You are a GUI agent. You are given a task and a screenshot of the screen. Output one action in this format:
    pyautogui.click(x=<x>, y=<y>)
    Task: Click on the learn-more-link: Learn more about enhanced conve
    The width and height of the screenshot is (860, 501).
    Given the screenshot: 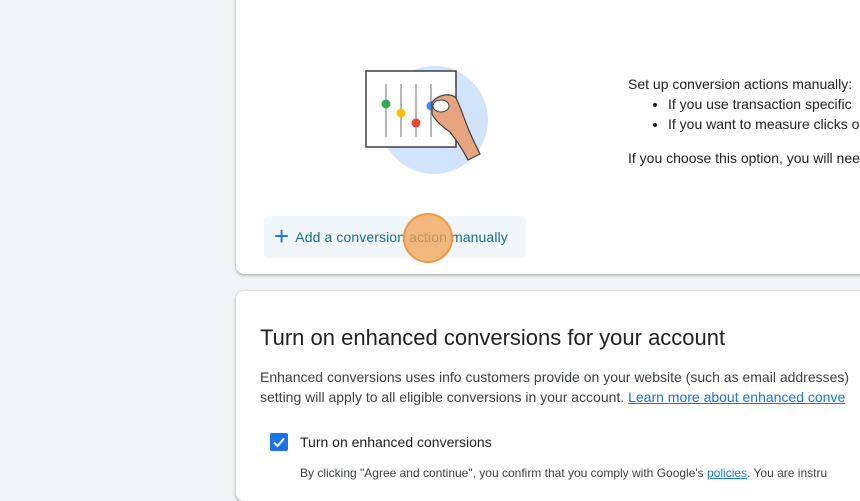 What is the action you would take?
    pyautogui.click(x=736, y=397)
    